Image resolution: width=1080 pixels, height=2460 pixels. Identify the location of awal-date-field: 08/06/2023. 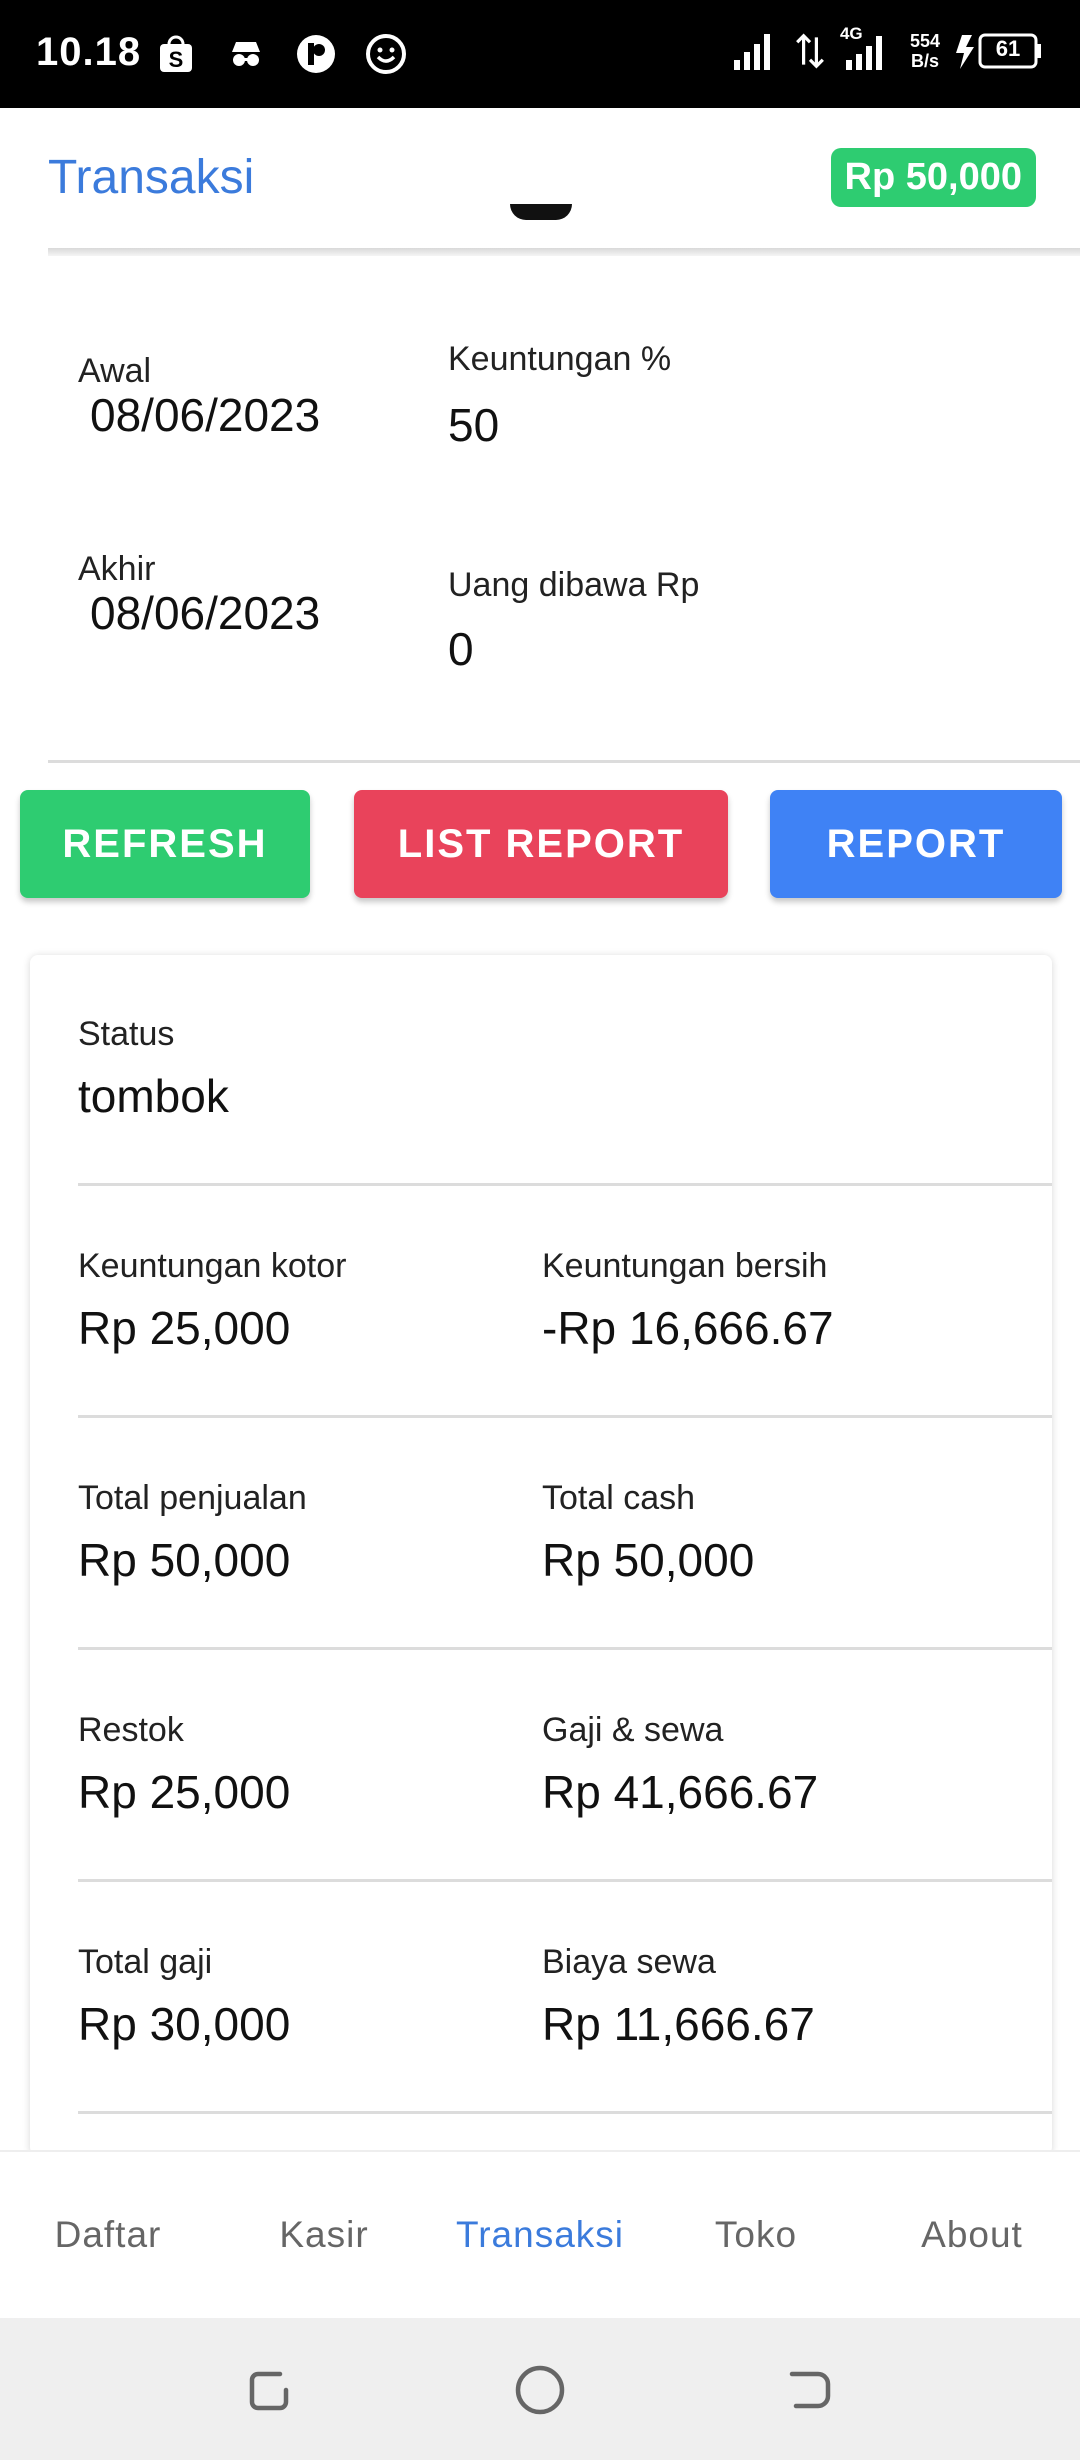
(205, 415).